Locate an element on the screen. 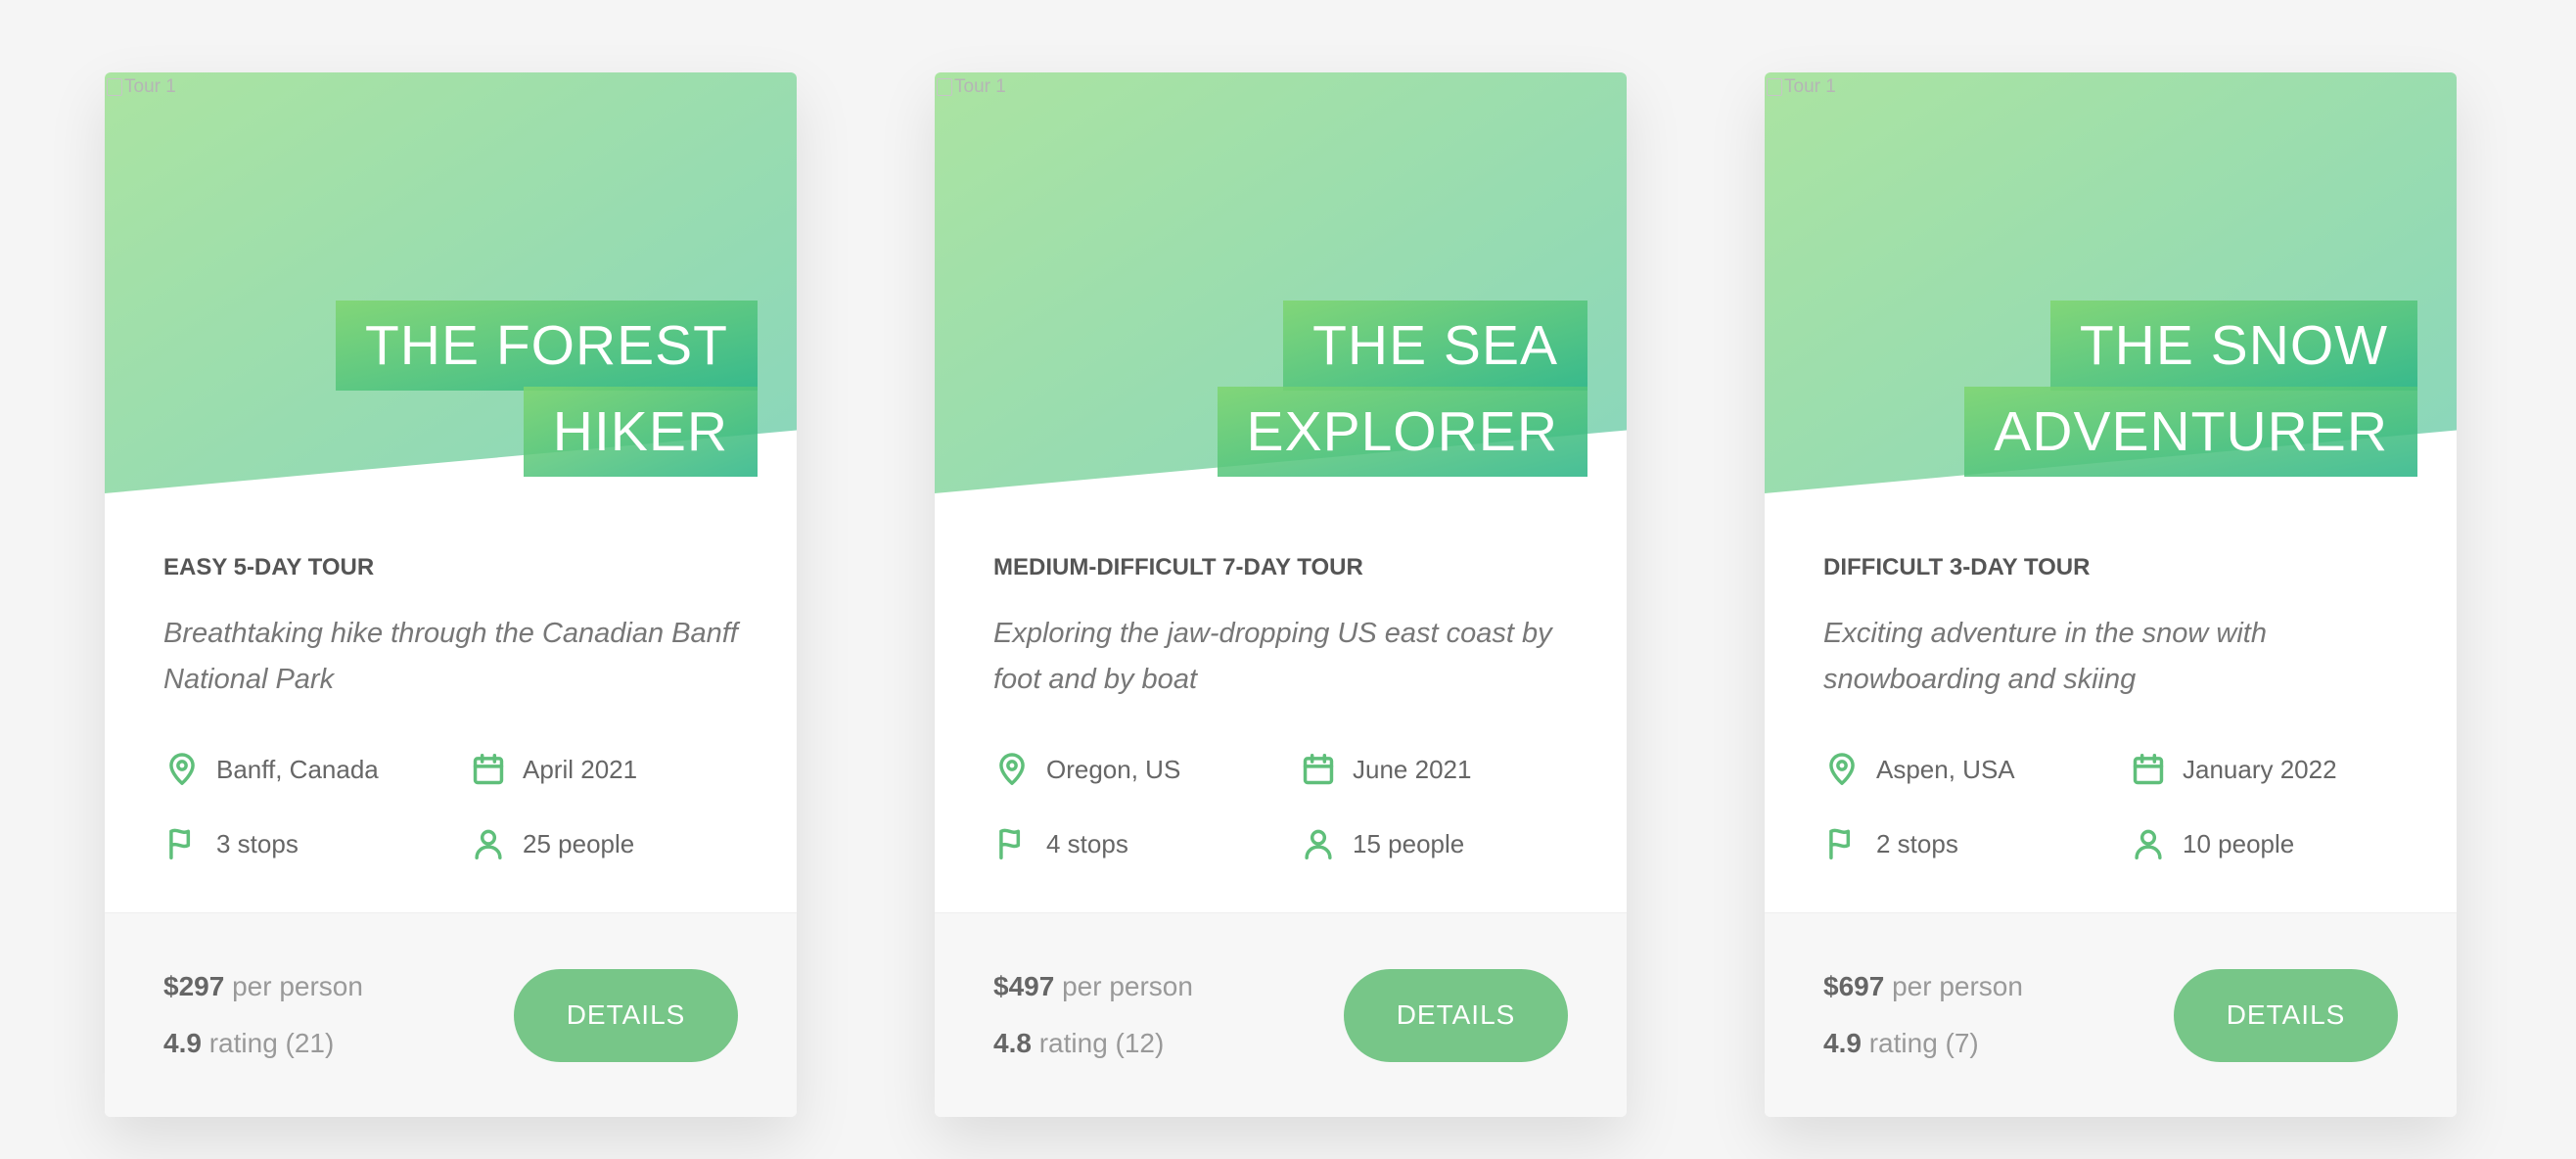 The image size is (2576, 1159). card-footer-info: $297 per person 4.9 rating (21) is located at coordinates (263, 1015).